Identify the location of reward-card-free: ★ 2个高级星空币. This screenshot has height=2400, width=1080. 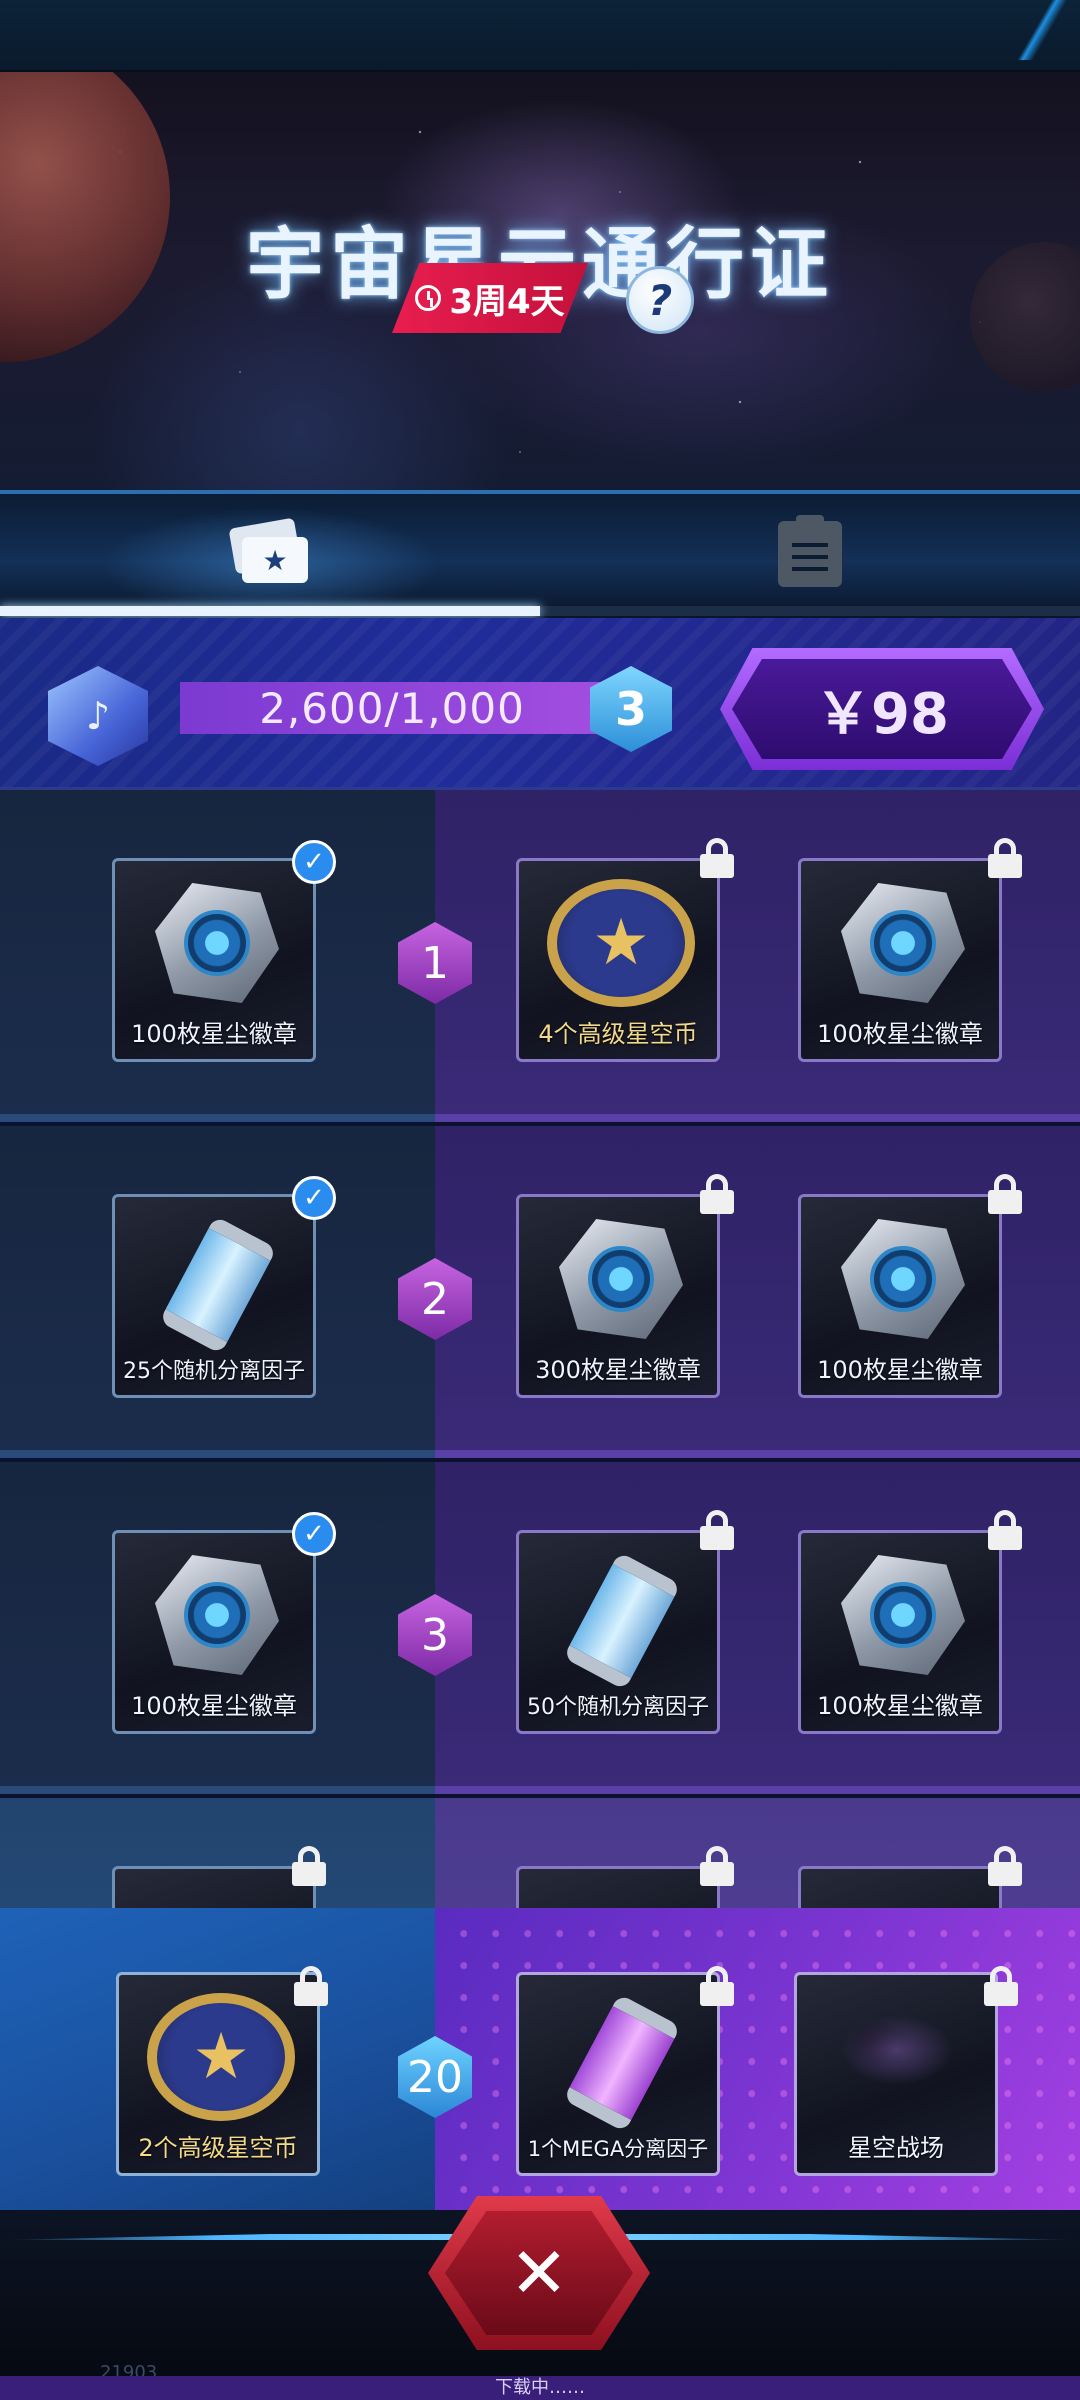
(218, 2074).